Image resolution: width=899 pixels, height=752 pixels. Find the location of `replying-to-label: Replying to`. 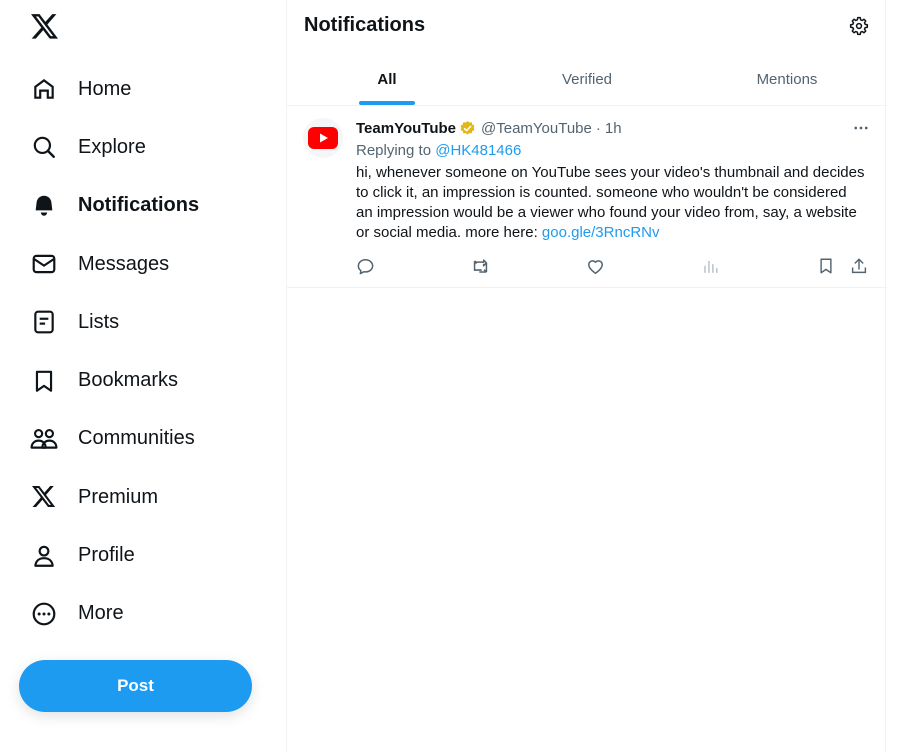

replying-to-label: Replying to is located at coordinates (394, 150).